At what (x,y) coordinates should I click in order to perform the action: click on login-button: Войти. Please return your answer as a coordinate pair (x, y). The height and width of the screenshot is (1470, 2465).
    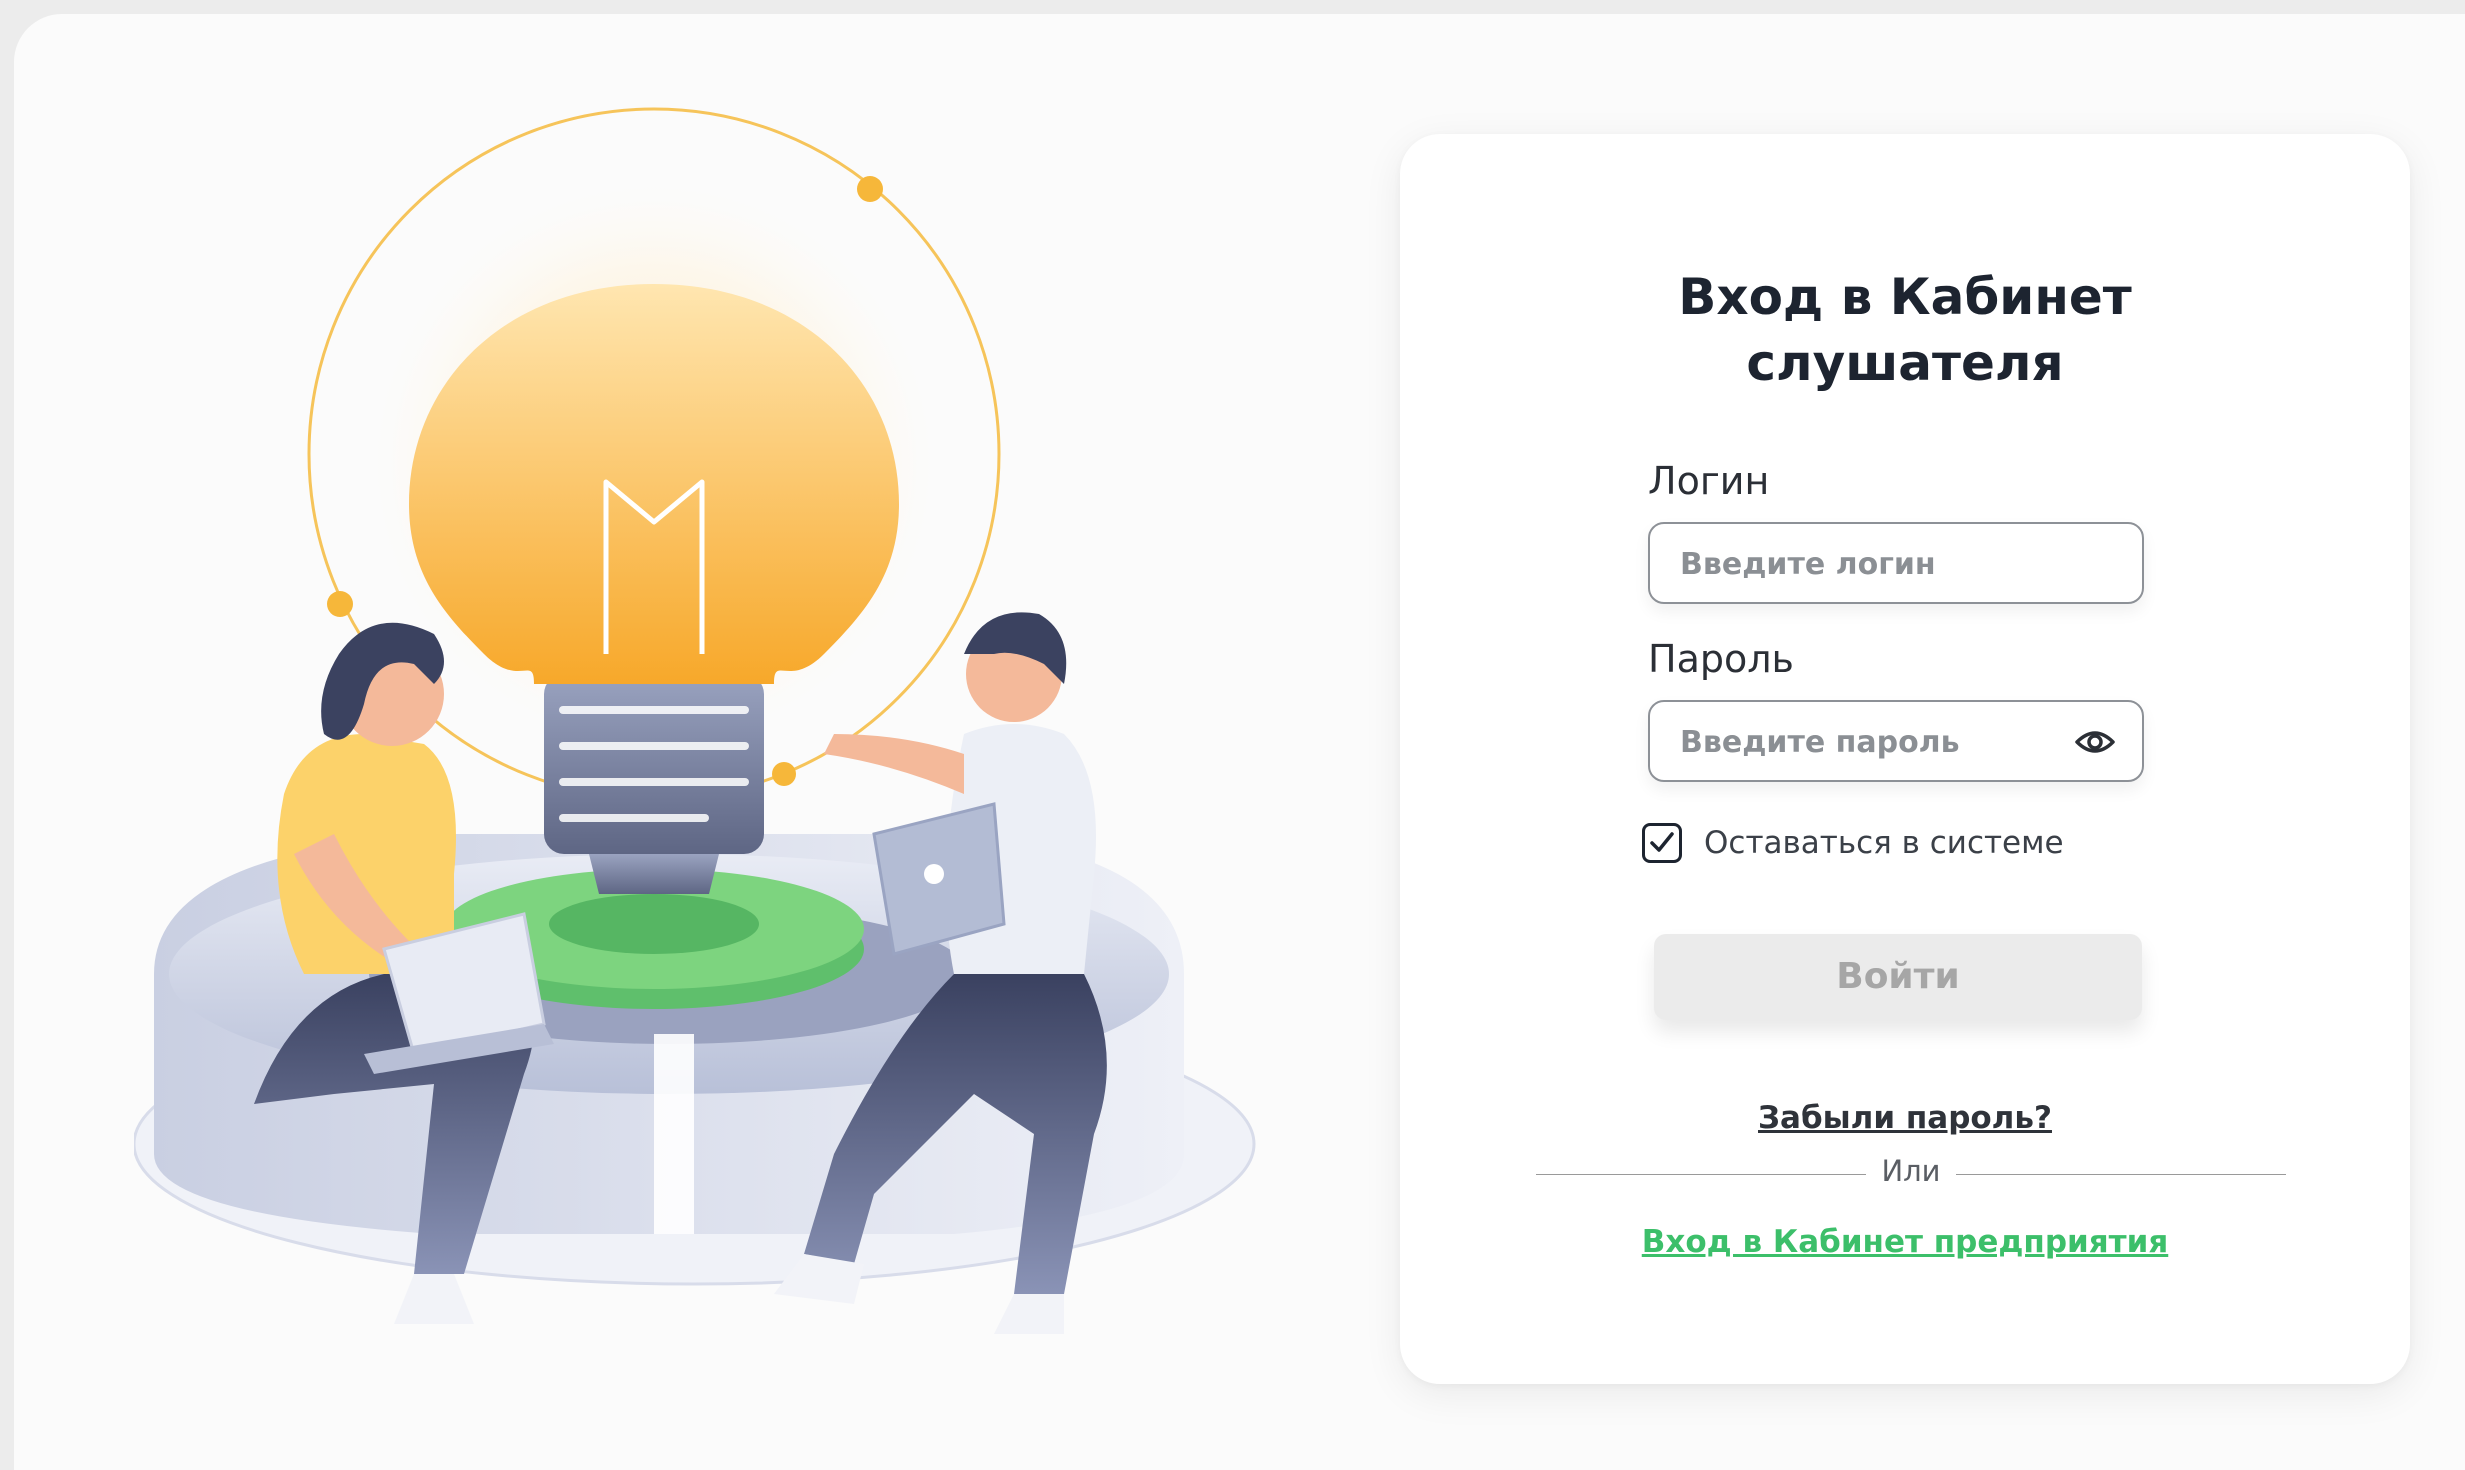
    Looking at the image, I should click on (1898, 977).